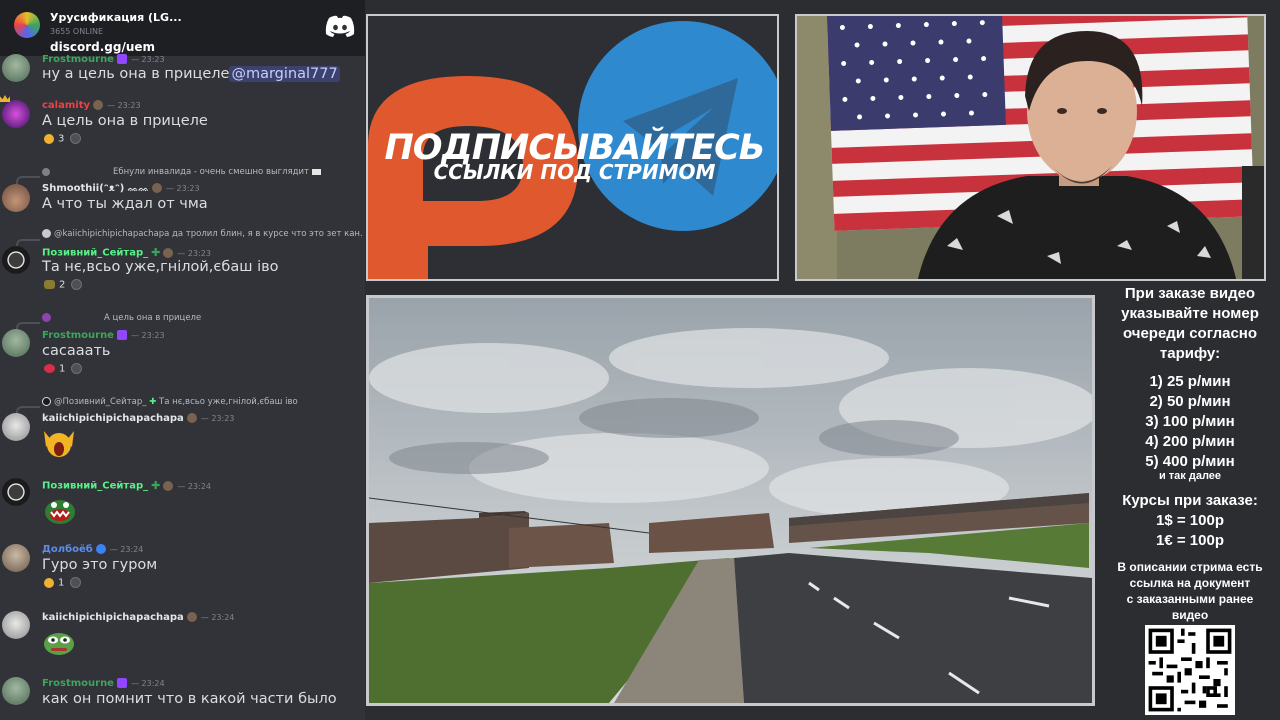  I want to click on chat-message: Позивний_Сейтар_ ✚ — 23:24, so click(182, 504).